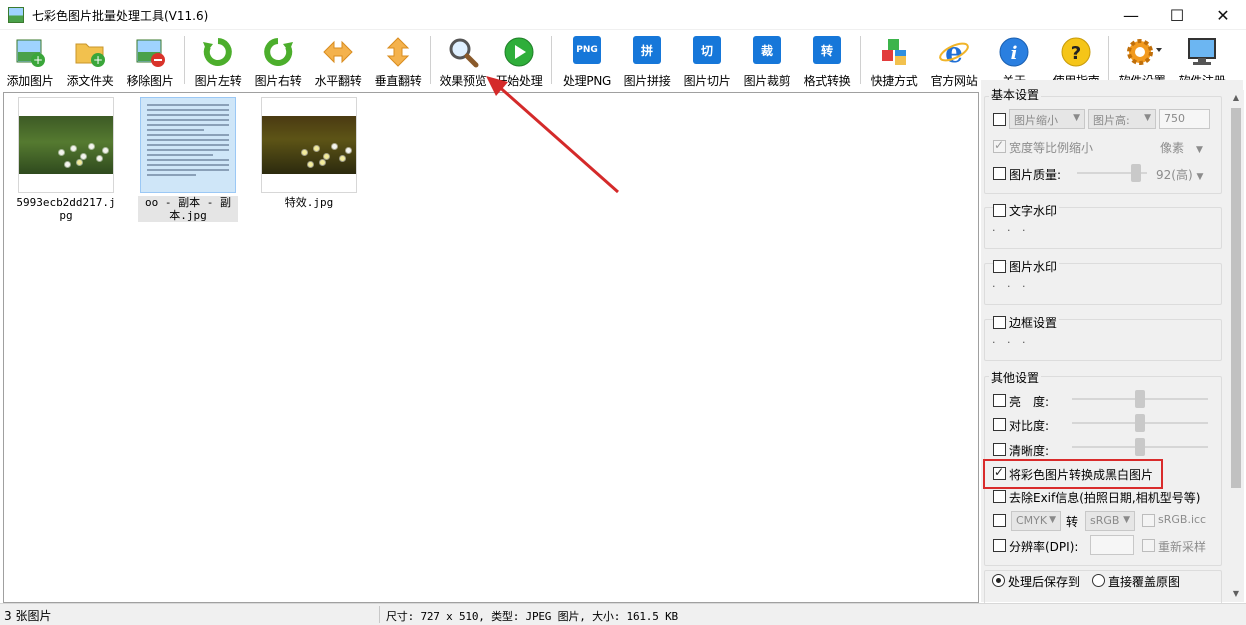 This screenshot has height=625, width=1246. I want to click on convert-icon: 转, so click(827, 50).